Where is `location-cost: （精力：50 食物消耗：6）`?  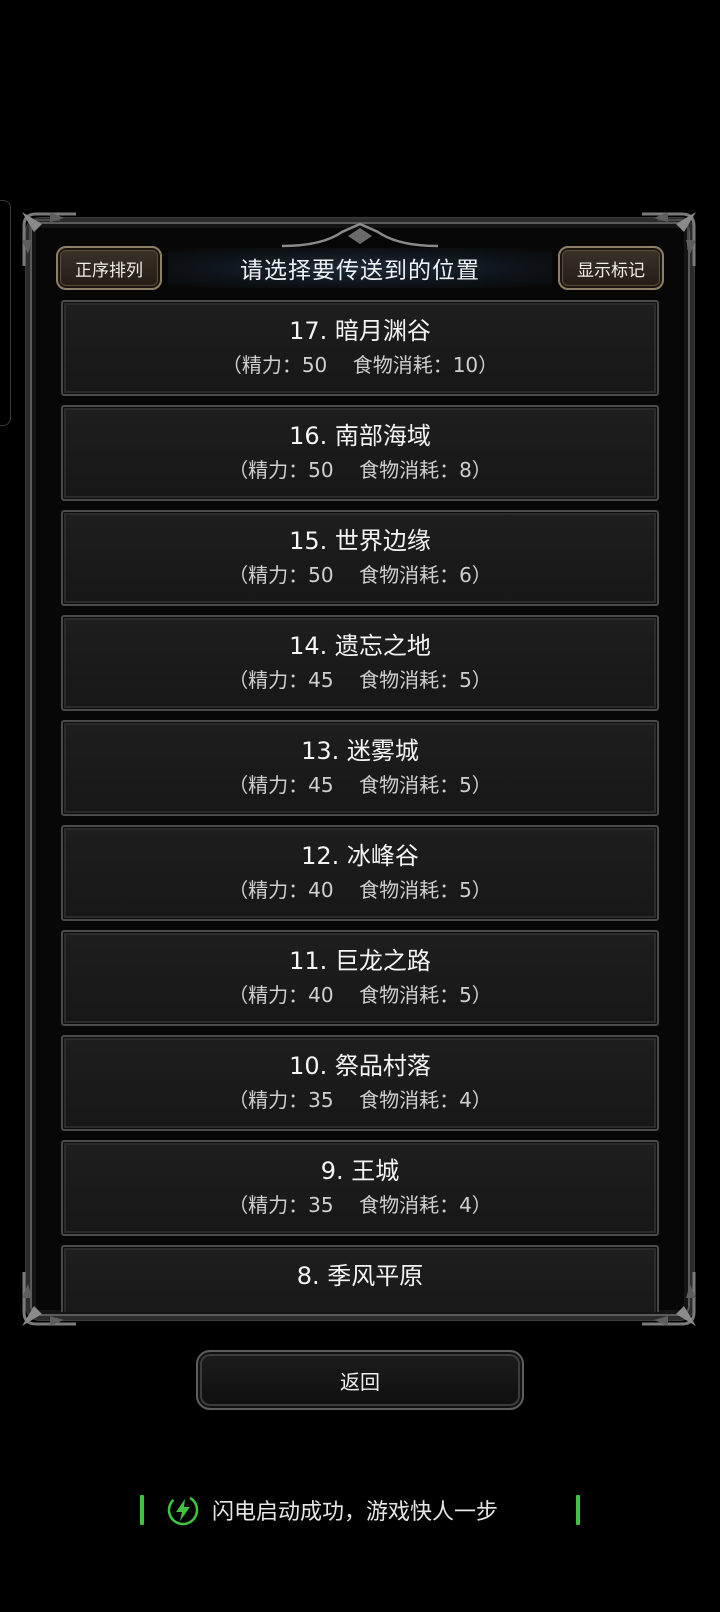 location-cost: （精力：50 食物消耗：6） is located at coordinates (360, 575).